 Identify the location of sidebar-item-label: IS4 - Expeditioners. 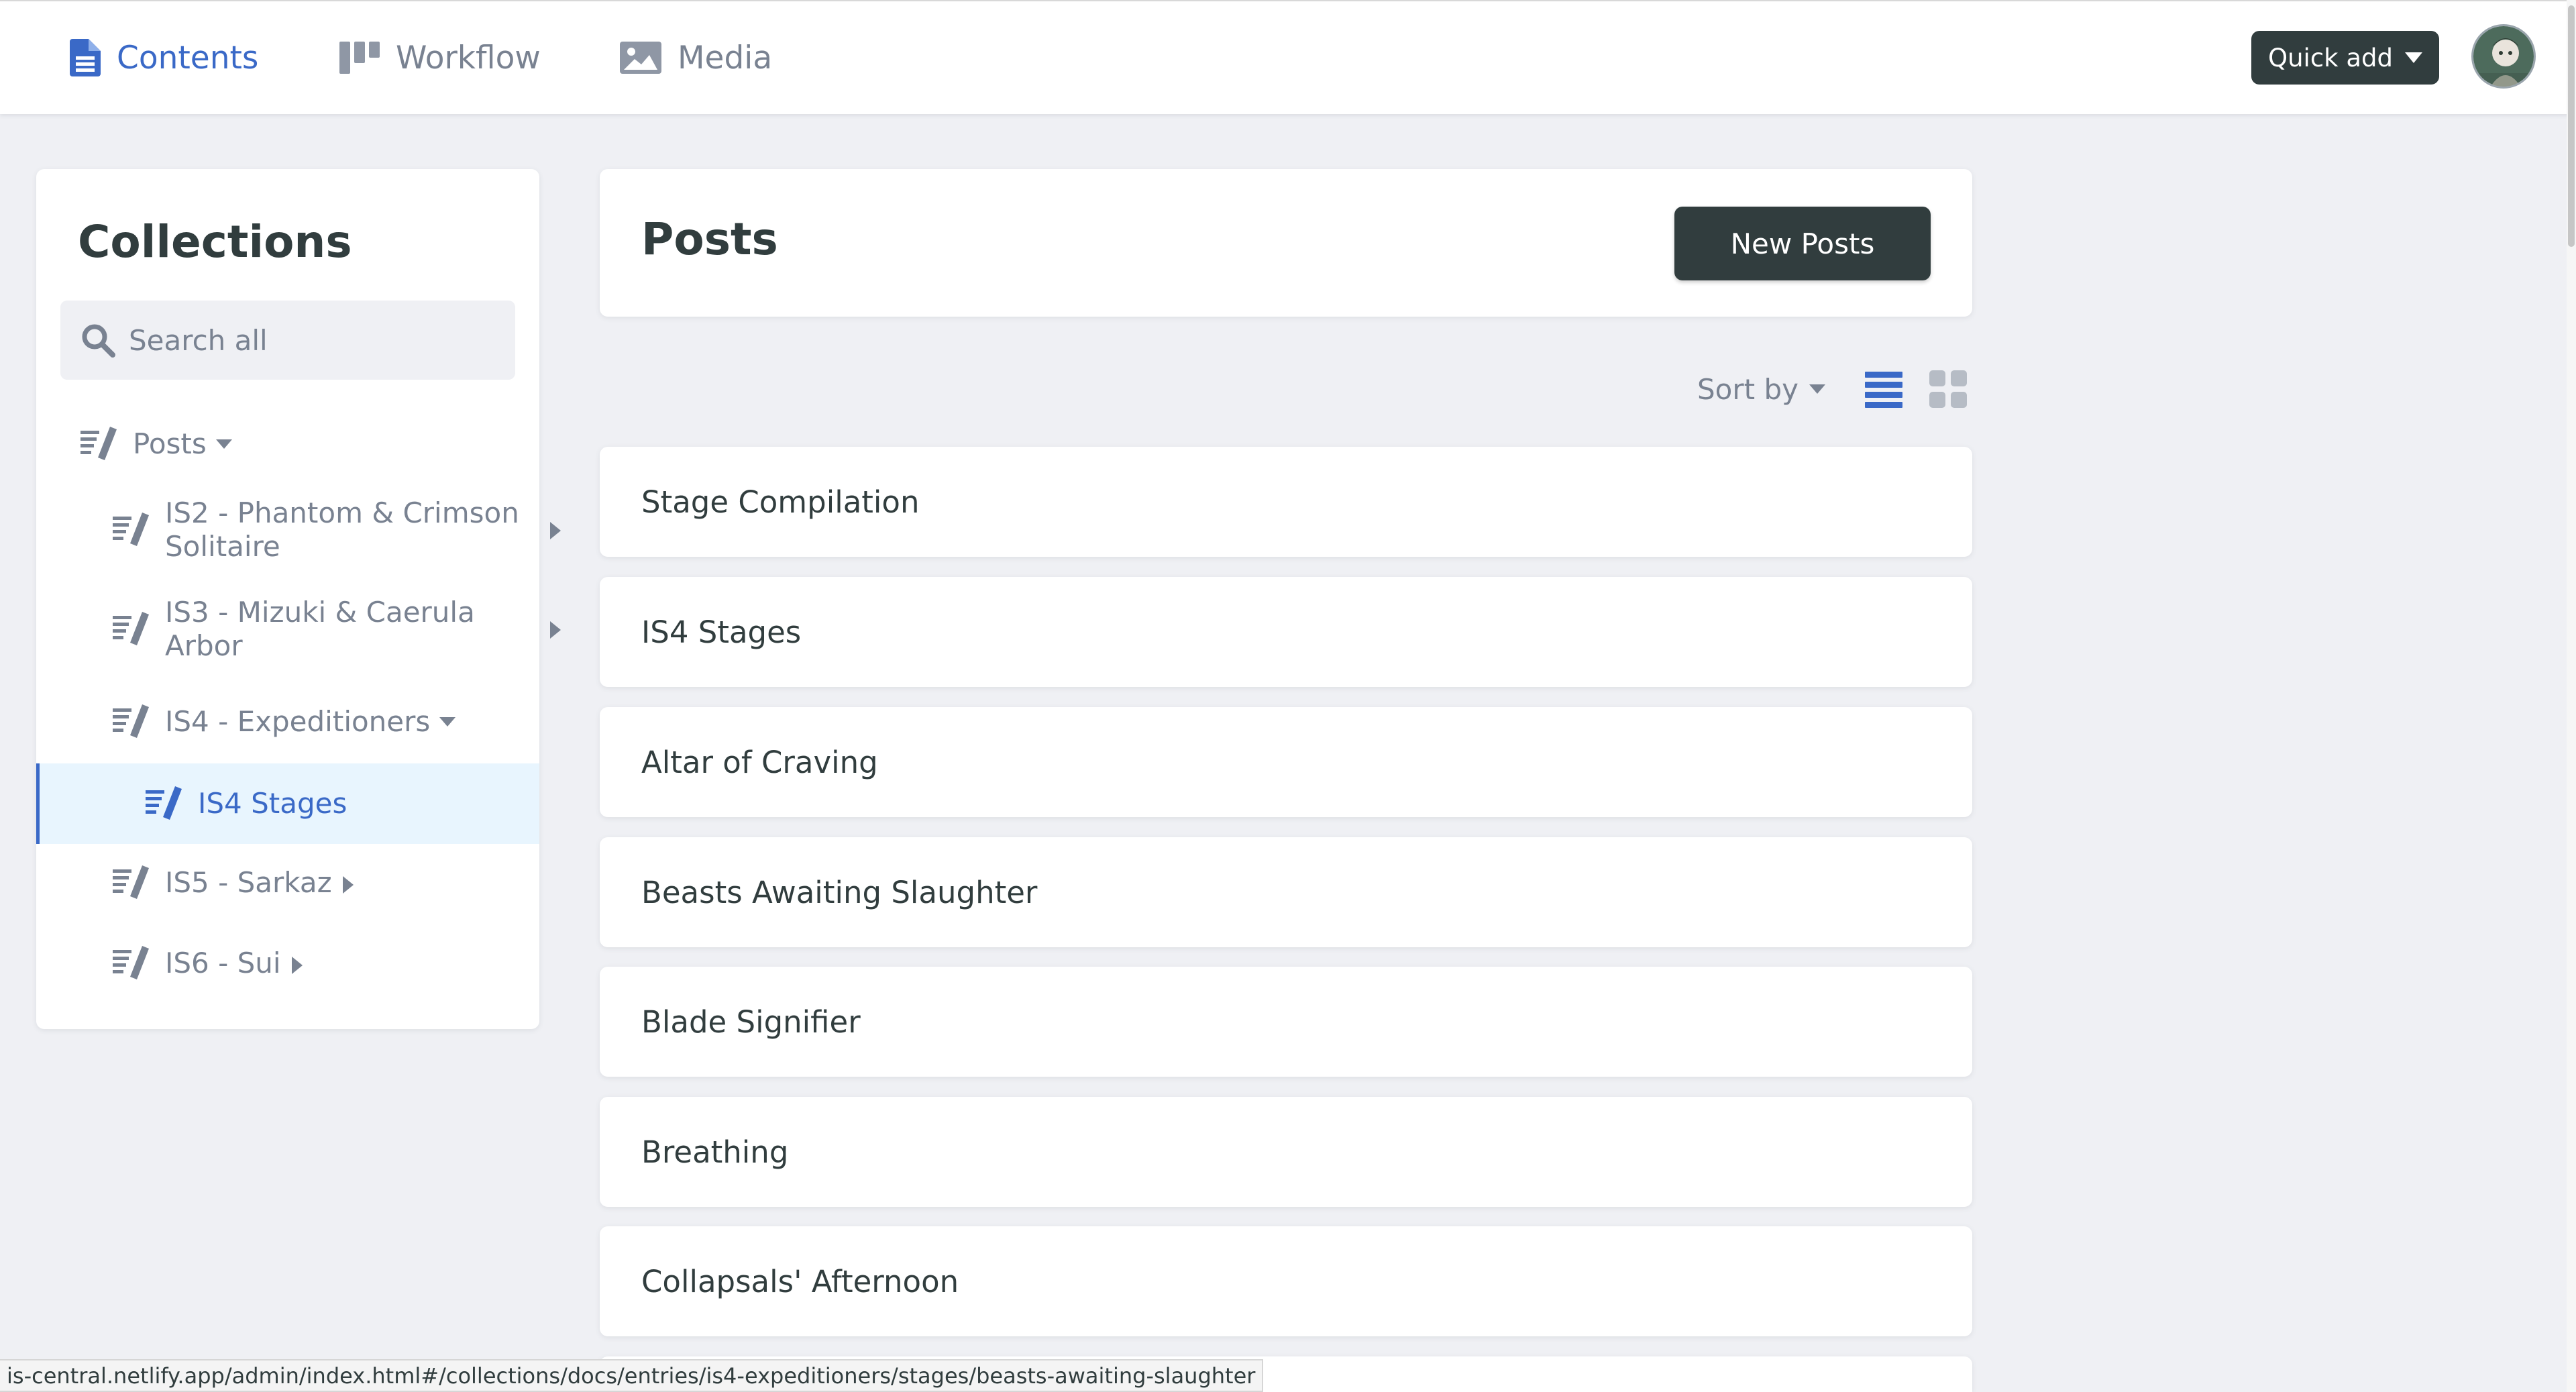
(298, 721).